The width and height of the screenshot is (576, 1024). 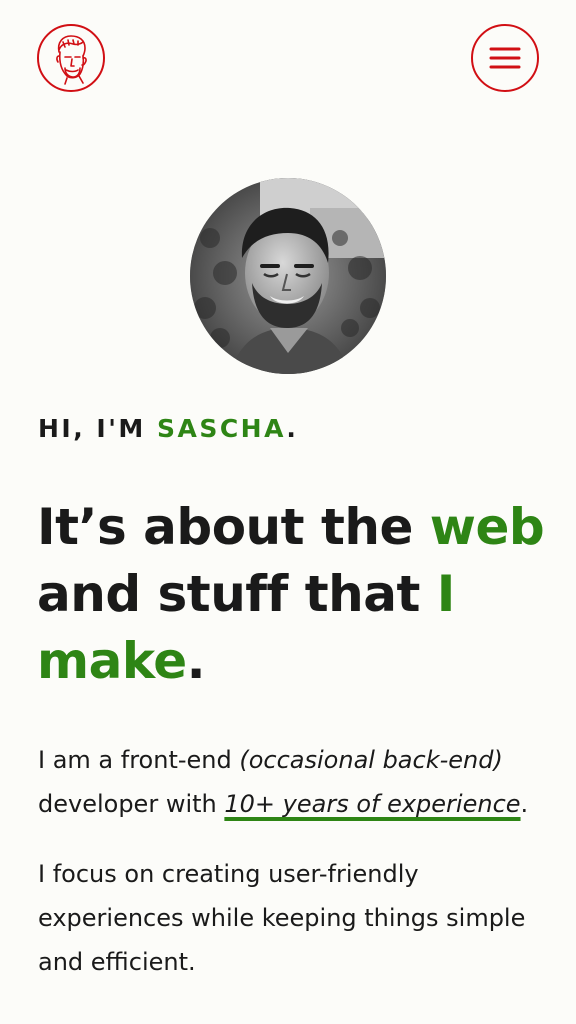 What do you see at coordinates (237, 594) in the screenshot?
I see `headline-part-2: and stuff that` at bounding box center [237, 594].